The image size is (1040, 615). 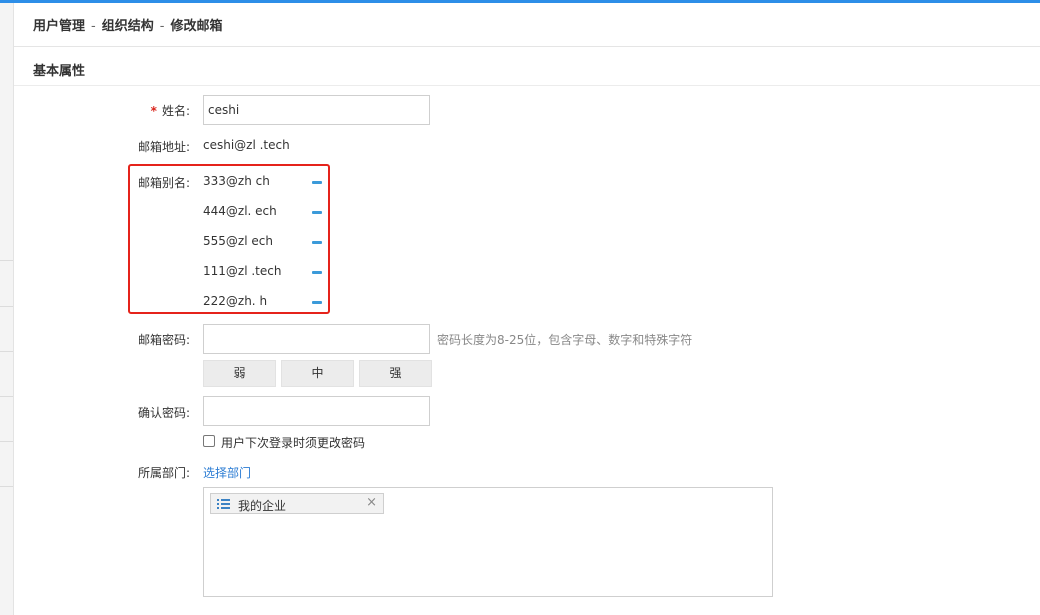 I want to click on department-tag-label: 我的企业, so click(x=262, y=506).